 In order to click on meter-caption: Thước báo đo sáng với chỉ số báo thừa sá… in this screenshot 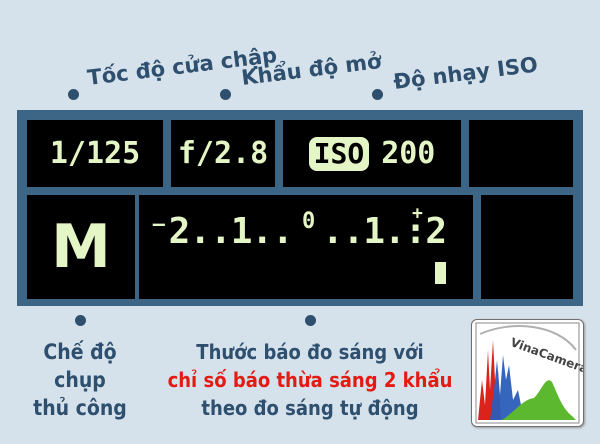, I will do `click(310, 380)`.